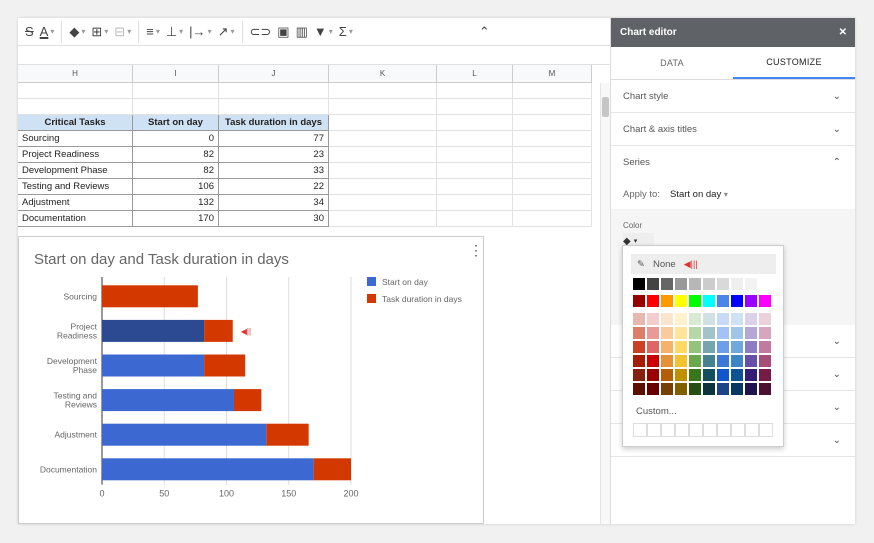 Image resolution: width=874 pixels, height=543 pixels. What do you see at coordinates (77, 32) in the screenshot?
I see `fill-color-icon: ◆ ▾` at bounding box center [77, 32].